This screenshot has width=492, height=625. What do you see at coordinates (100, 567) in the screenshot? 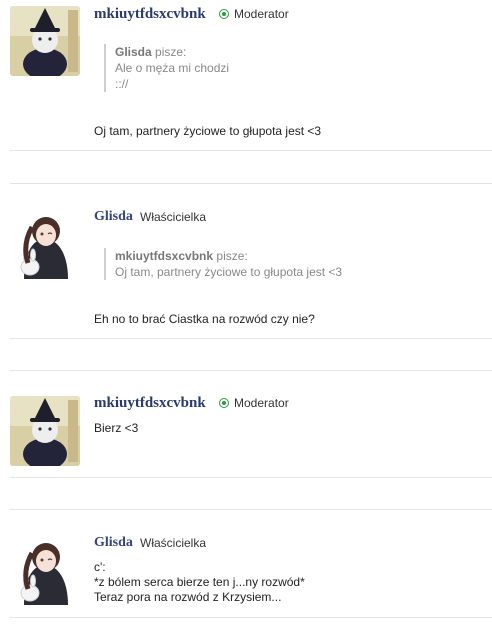
I see `message-line: c':` at bounding box center [100, 567].